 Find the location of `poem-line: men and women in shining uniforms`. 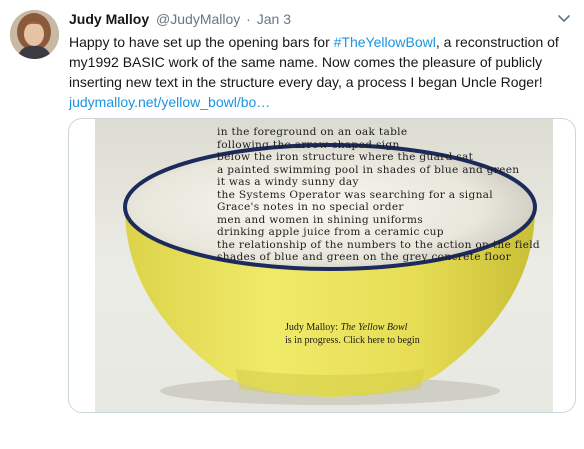

poem-line: men and women in shining uniforms is located at coordinates (320, 219).